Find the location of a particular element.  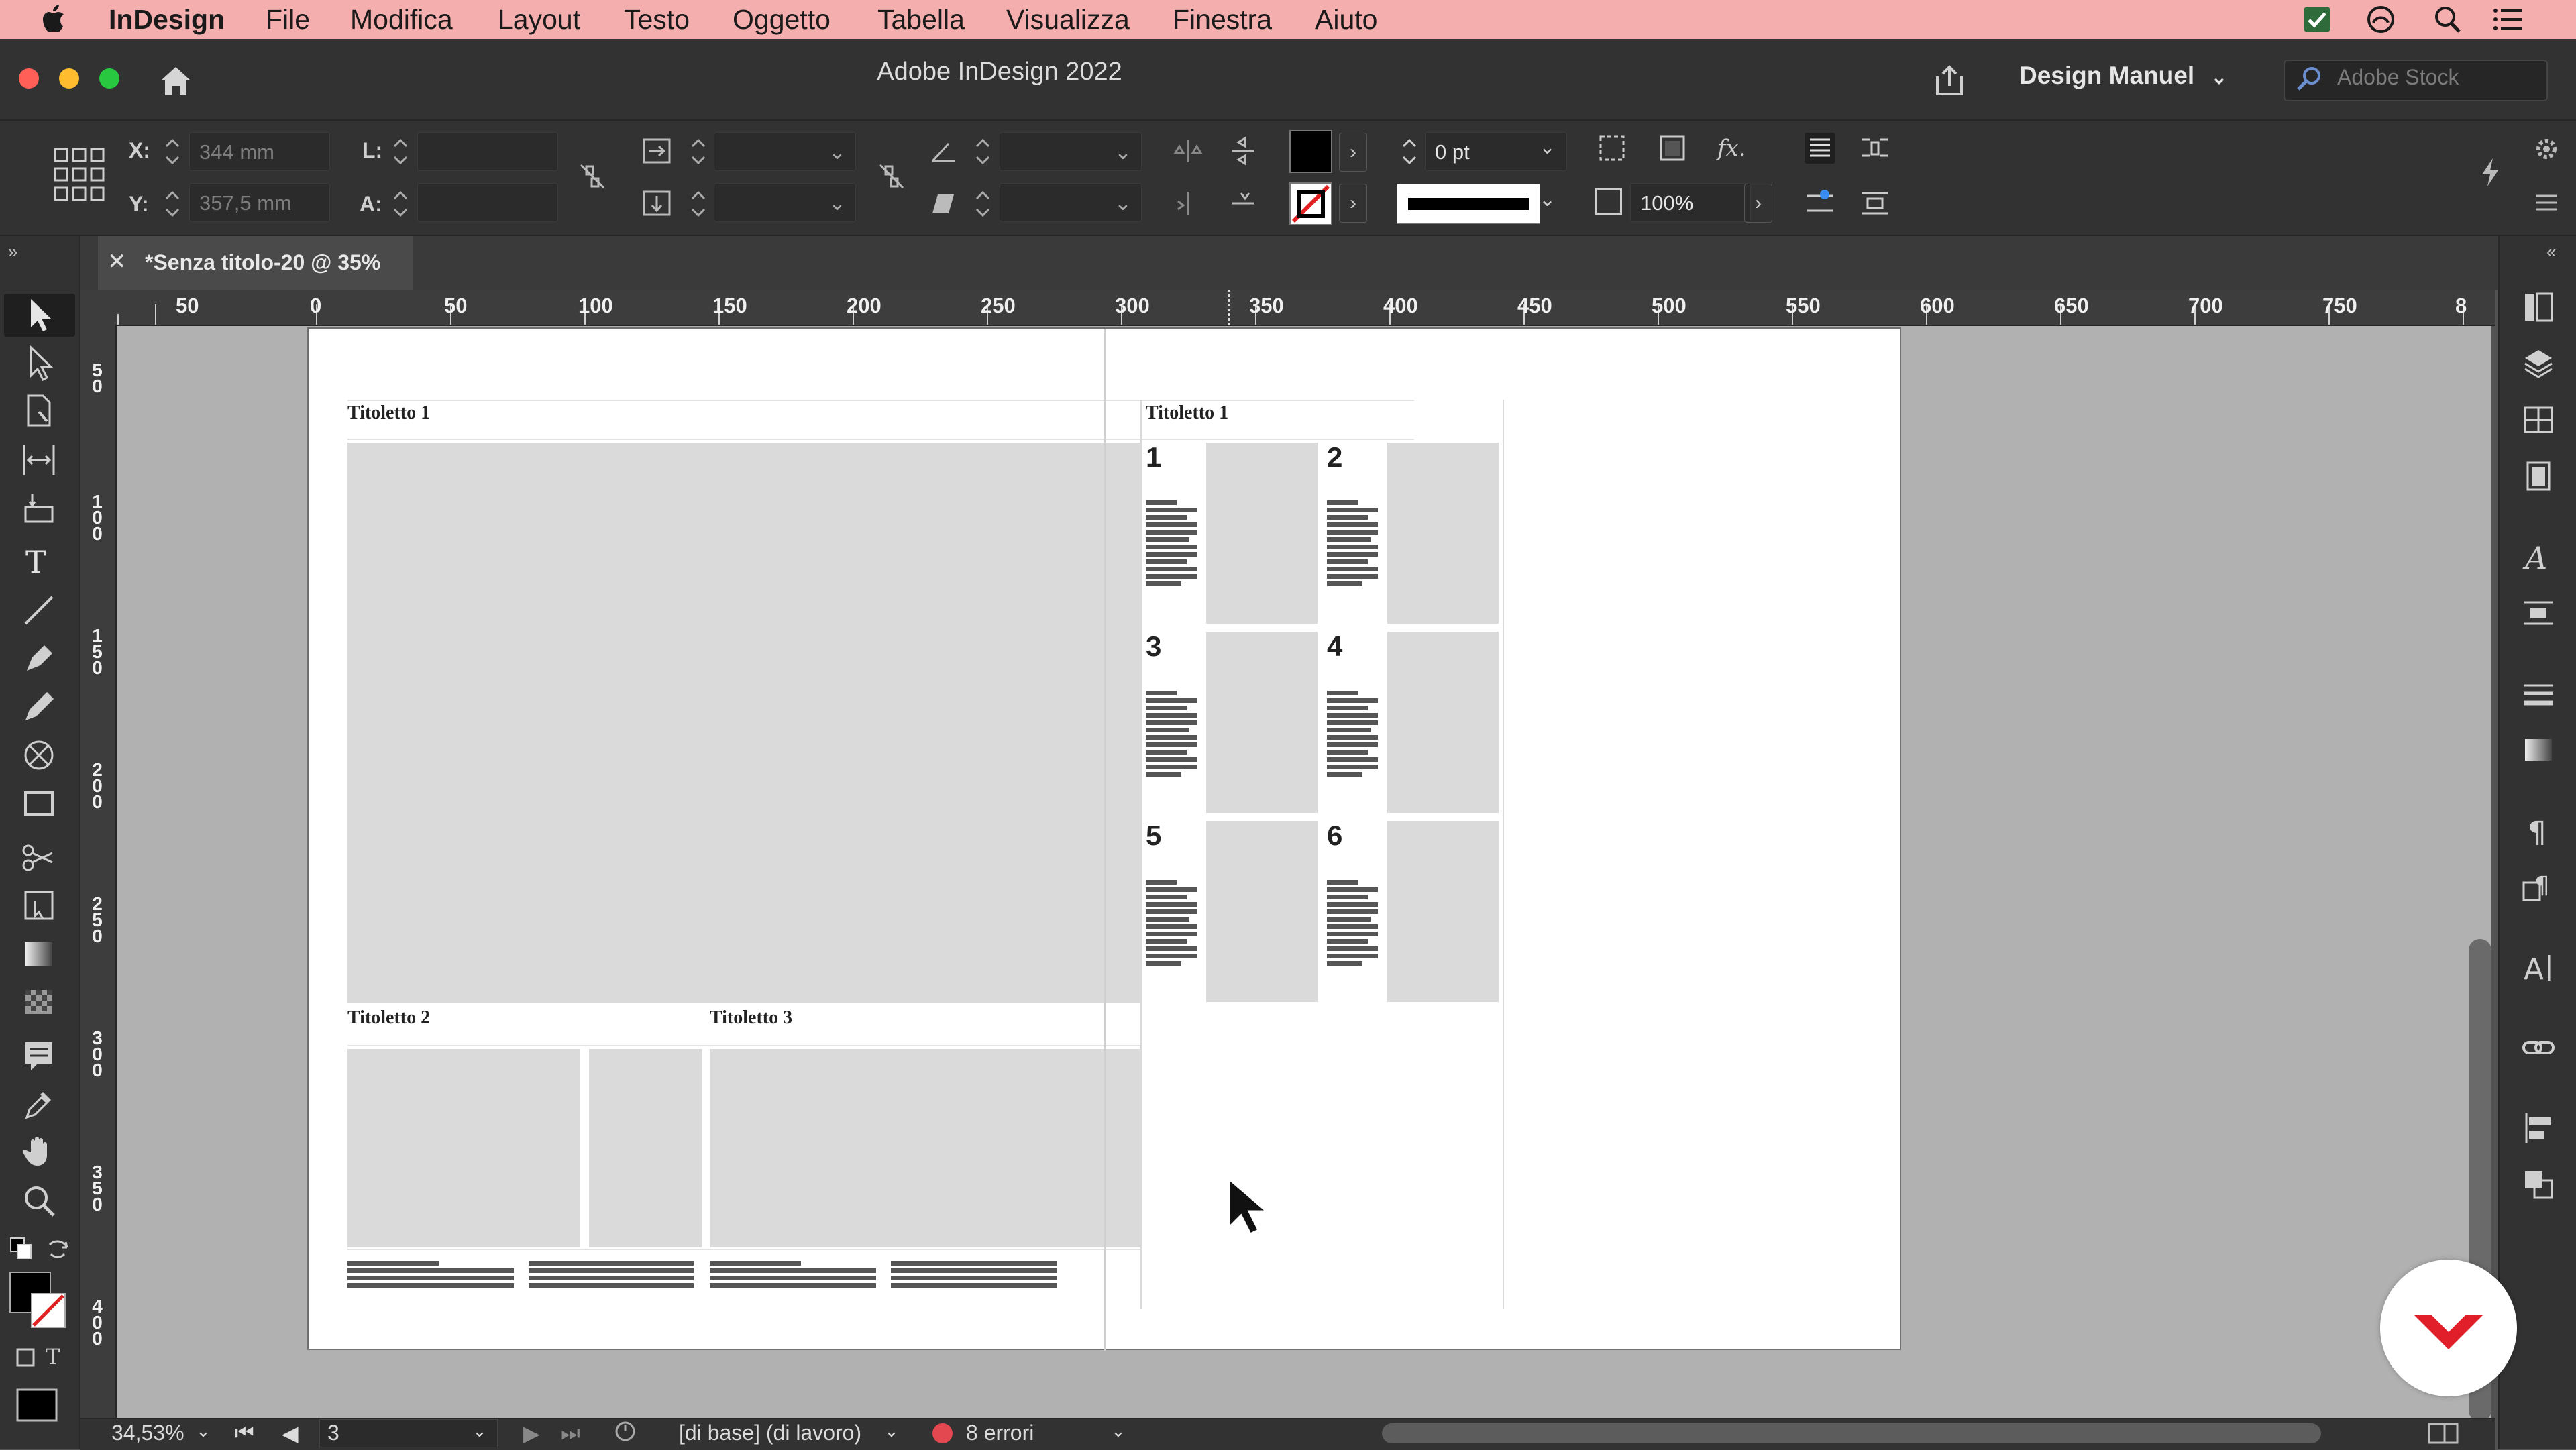

character-panel-icon: A is located at coordinates (2538, 967).